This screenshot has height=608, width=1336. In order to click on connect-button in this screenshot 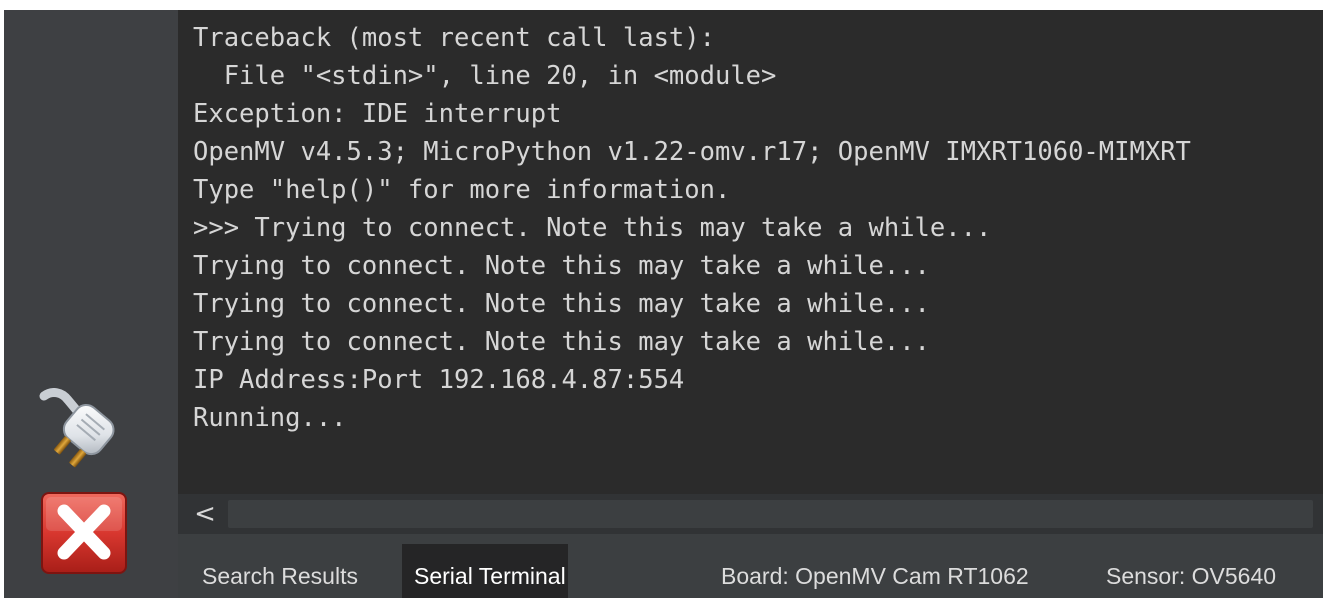, I will do `click(86, 429)`.